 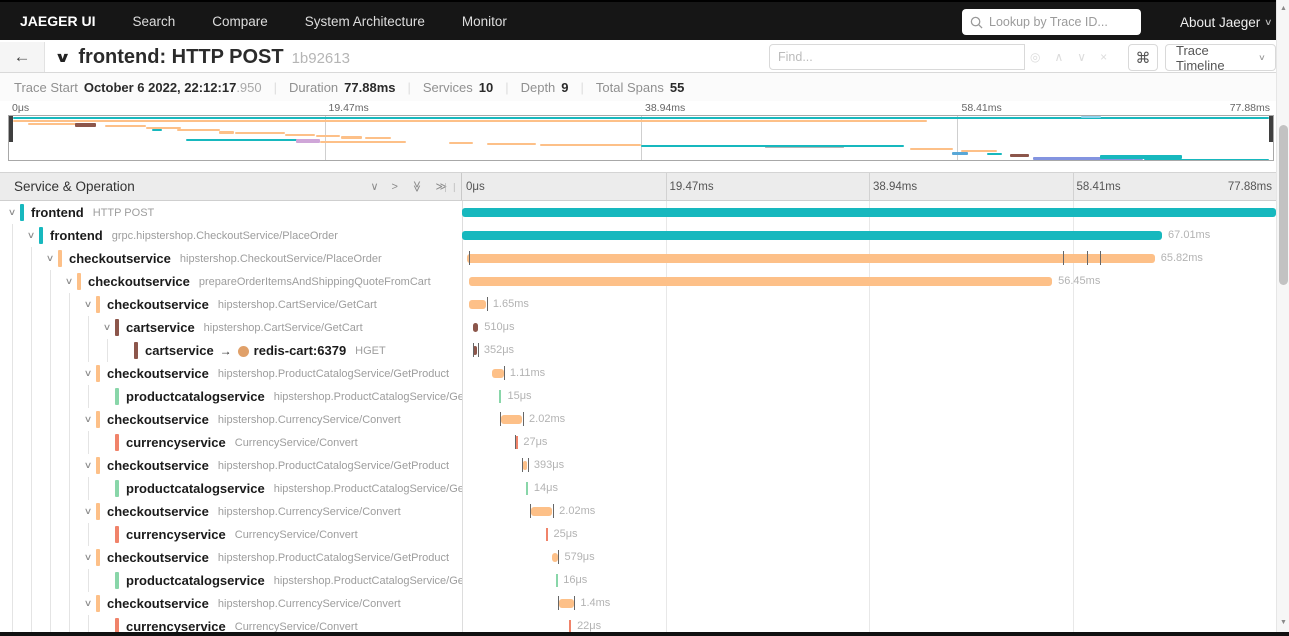 What do you see at coordinates (153, 21) in the screenshot?
I see `nav-item-search: Search` at bounding box center [153, 21].